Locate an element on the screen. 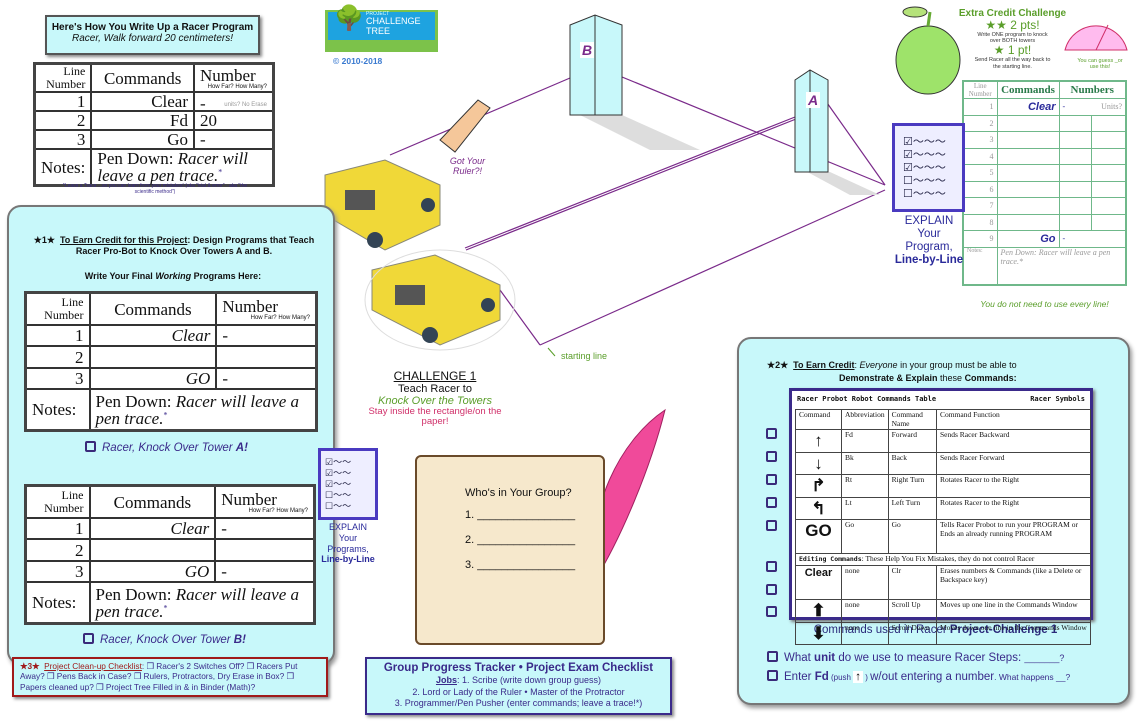  starting-line-label: starting line is located at coordinates (584, 356).